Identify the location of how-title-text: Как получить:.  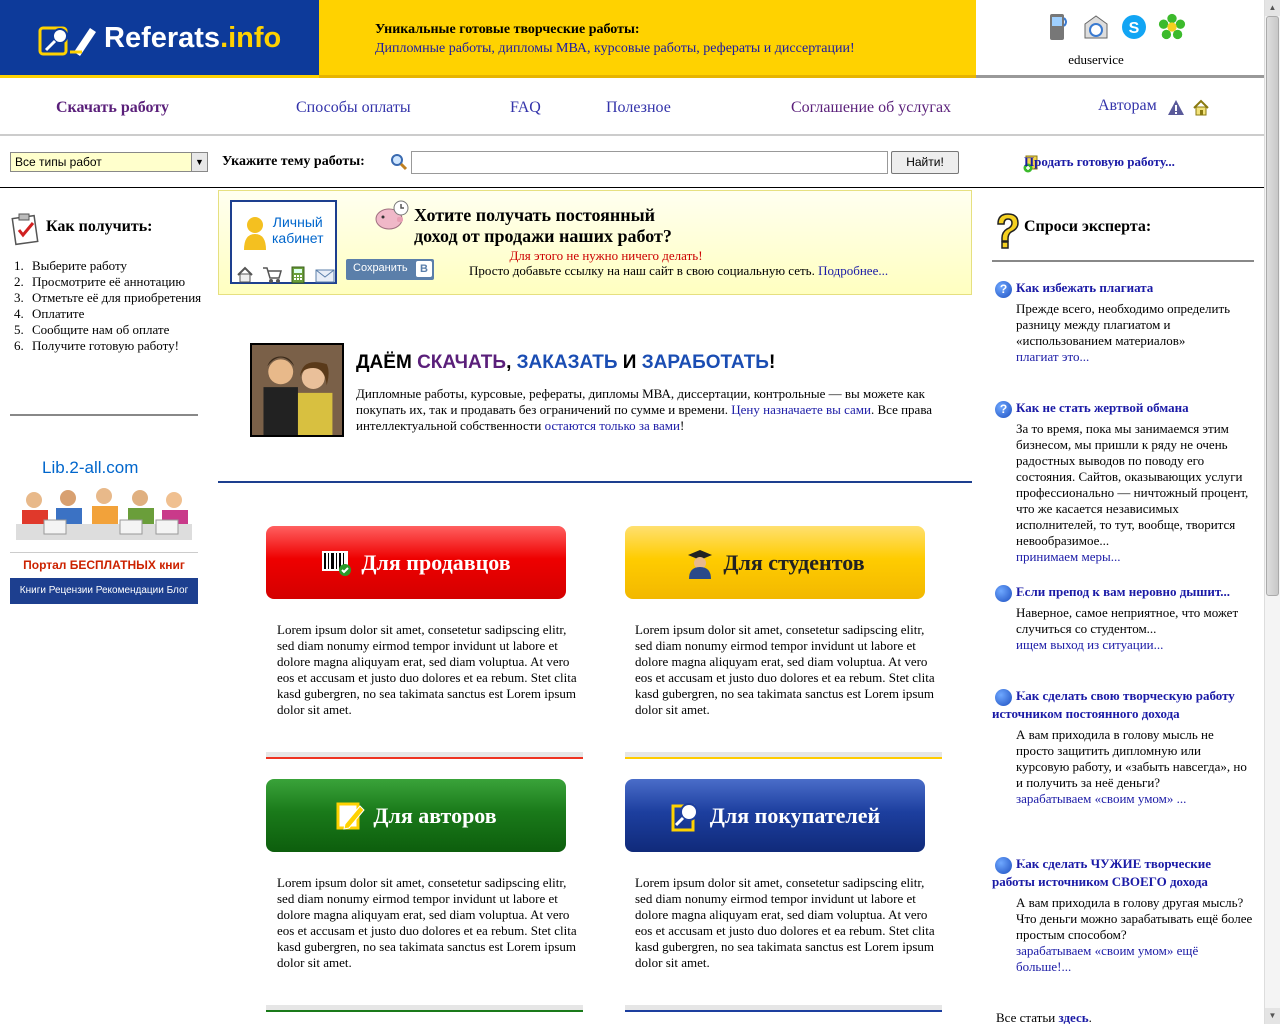
(99, 226).